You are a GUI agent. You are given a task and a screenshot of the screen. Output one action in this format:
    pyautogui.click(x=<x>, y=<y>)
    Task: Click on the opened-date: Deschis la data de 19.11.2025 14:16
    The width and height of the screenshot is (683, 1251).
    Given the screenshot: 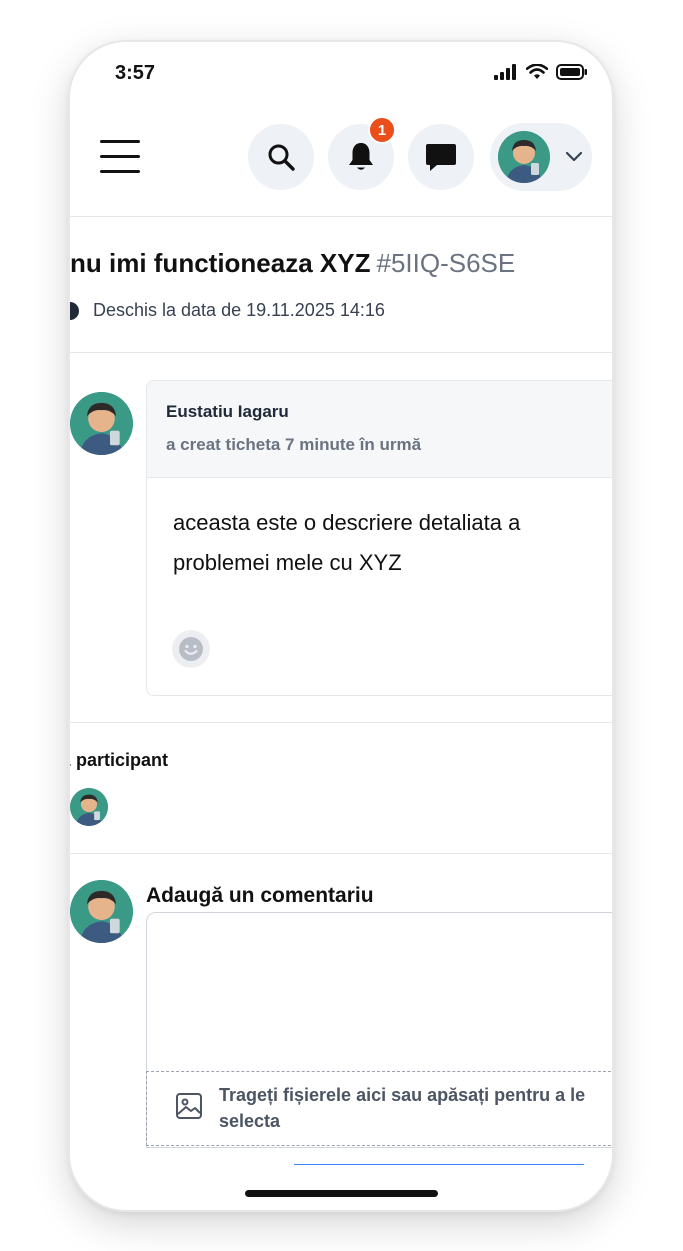 What is the action you would take?
    pyautogui.click(x=239, y=310)
    